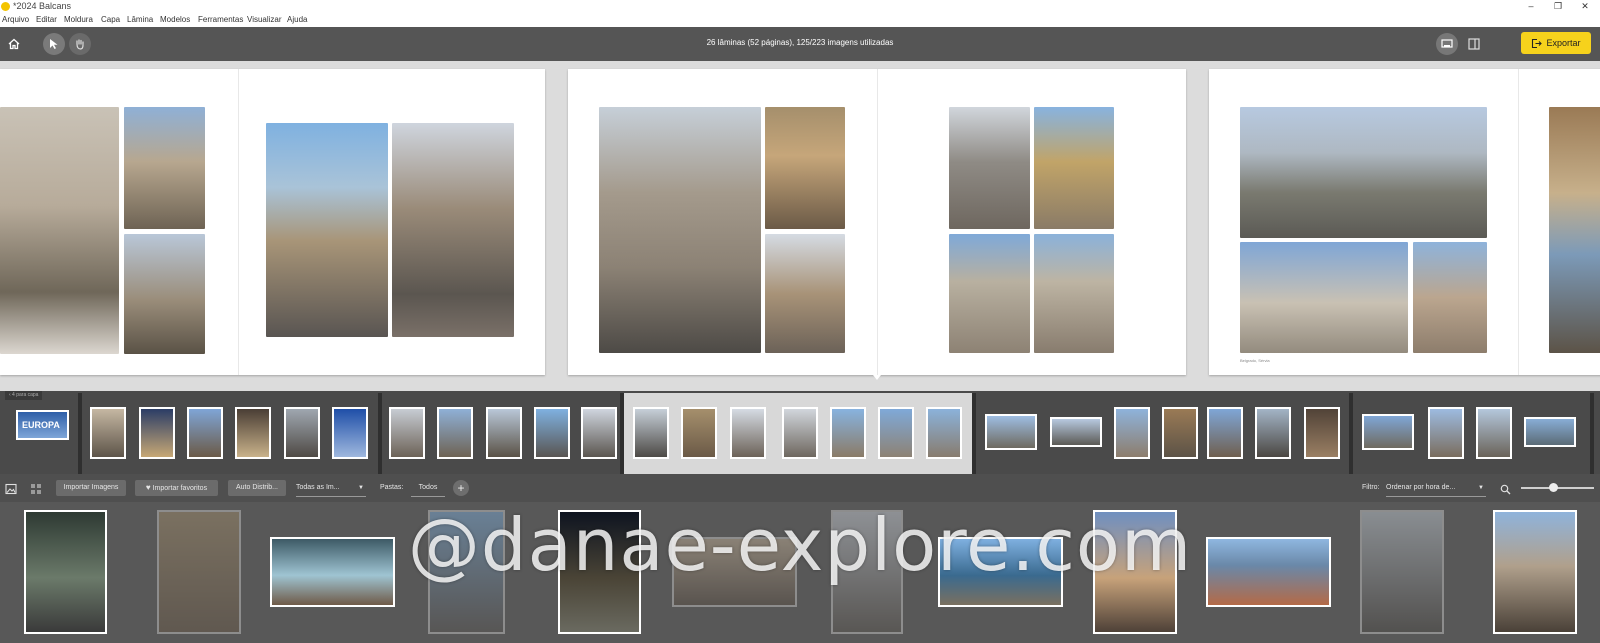 This screenshot has width=1600, height=643. Describe the element at coordinates (1474, 44) in the screenshot. I see `split-view-button` at that location.